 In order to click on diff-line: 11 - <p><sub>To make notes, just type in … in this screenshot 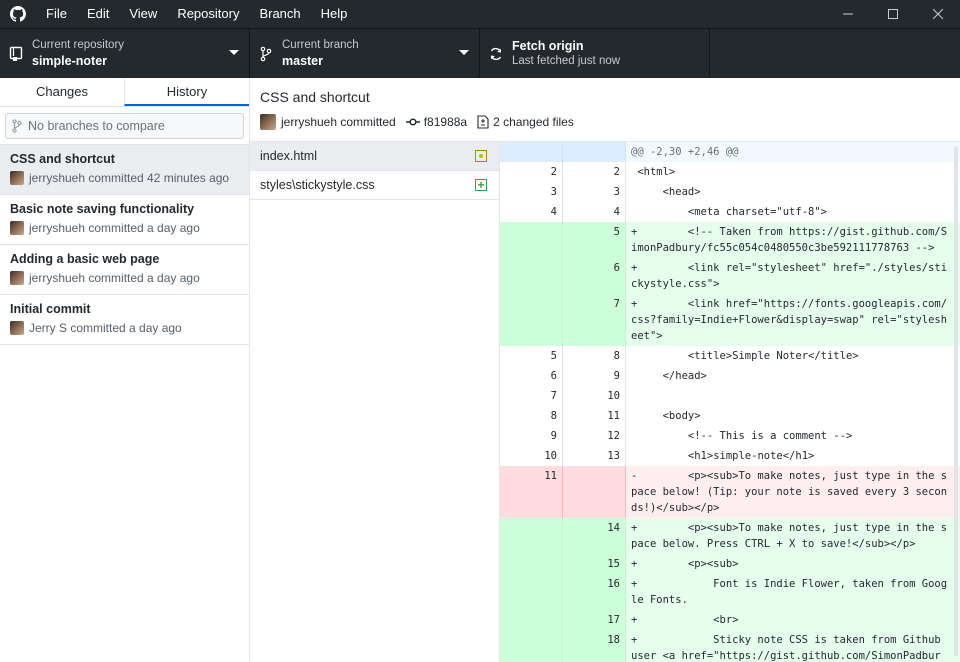, I will do `click(730, 492)`.